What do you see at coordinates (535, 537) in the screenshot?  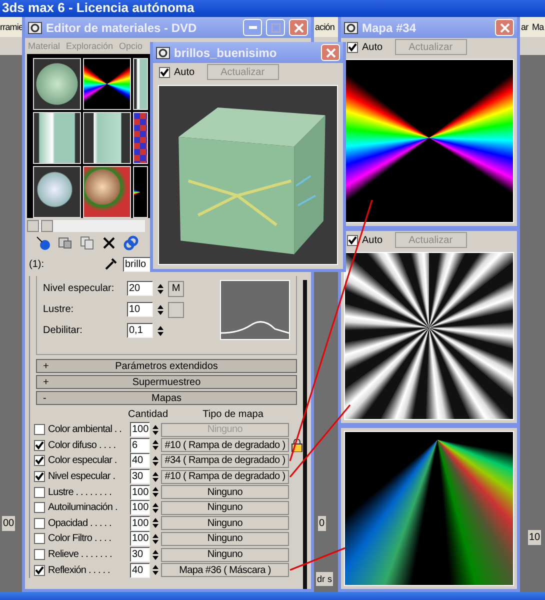 I see `frame-label: 10` at bounding box center [535, 537].